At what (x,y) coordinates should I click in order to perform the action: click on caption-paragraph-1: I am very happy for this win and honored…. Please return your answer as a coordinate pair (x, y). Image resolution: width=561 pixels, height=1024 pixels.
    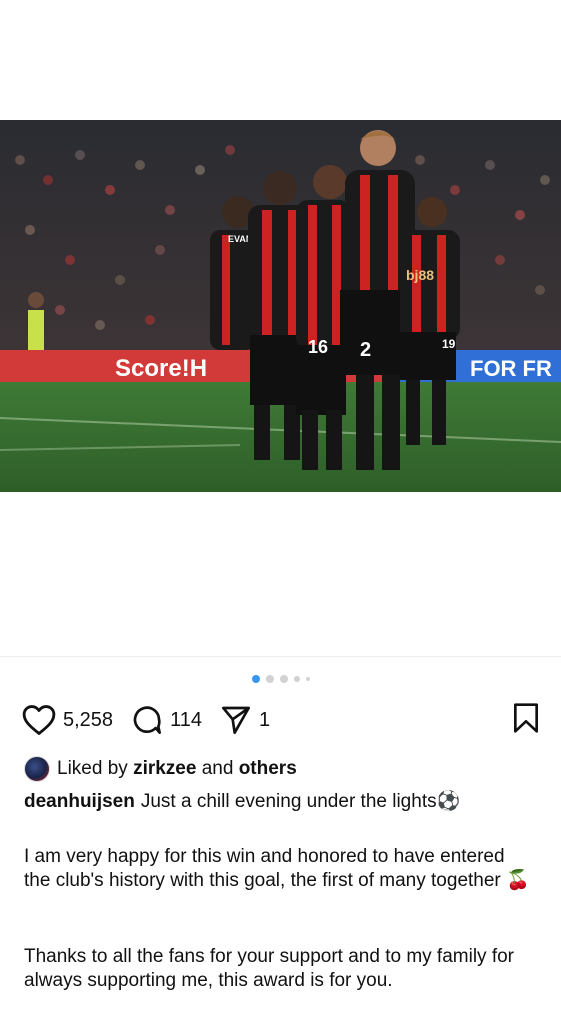
    Looking at the image, I should click on (277, 868).